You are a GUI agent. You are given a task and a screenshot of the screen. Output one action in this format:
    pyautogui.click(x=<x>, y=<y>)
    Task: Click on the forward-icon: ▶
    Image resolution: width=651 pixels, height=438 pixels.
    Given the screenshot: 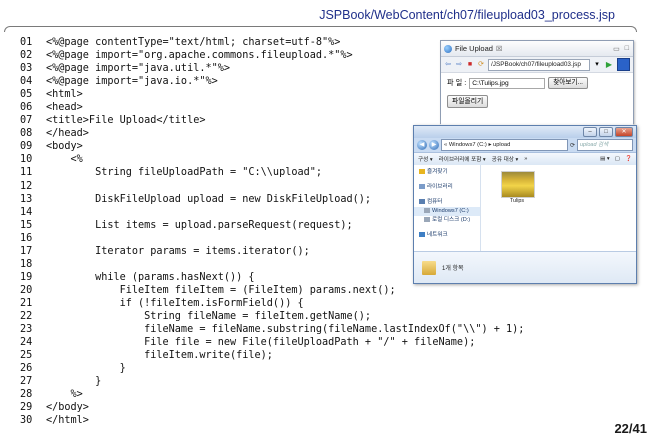 What is the action you would take?
    pyautogui.click(x=434, y=145)
    